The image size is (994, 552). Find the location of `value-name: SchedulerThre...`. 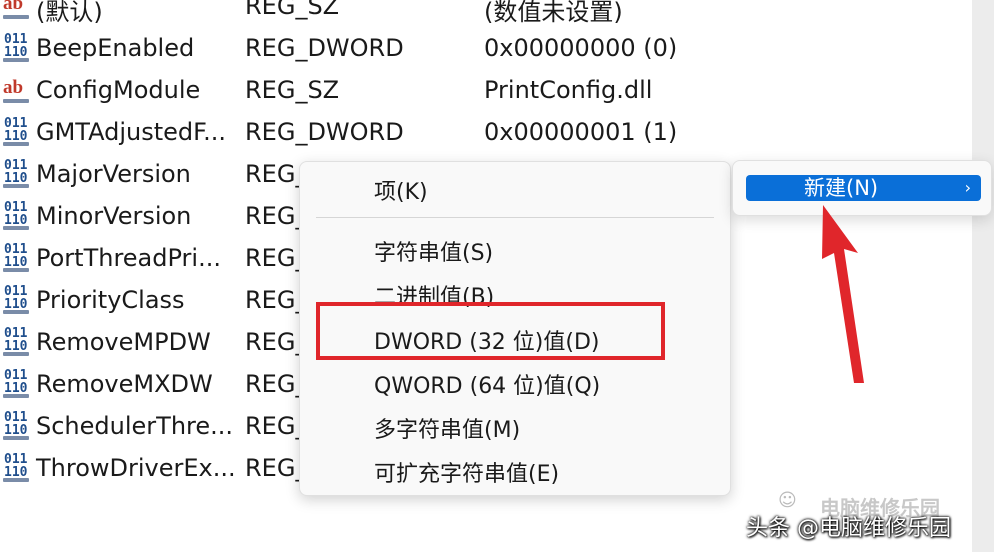

value-name: SchedulerThre... is located at coordinates (135, 426).